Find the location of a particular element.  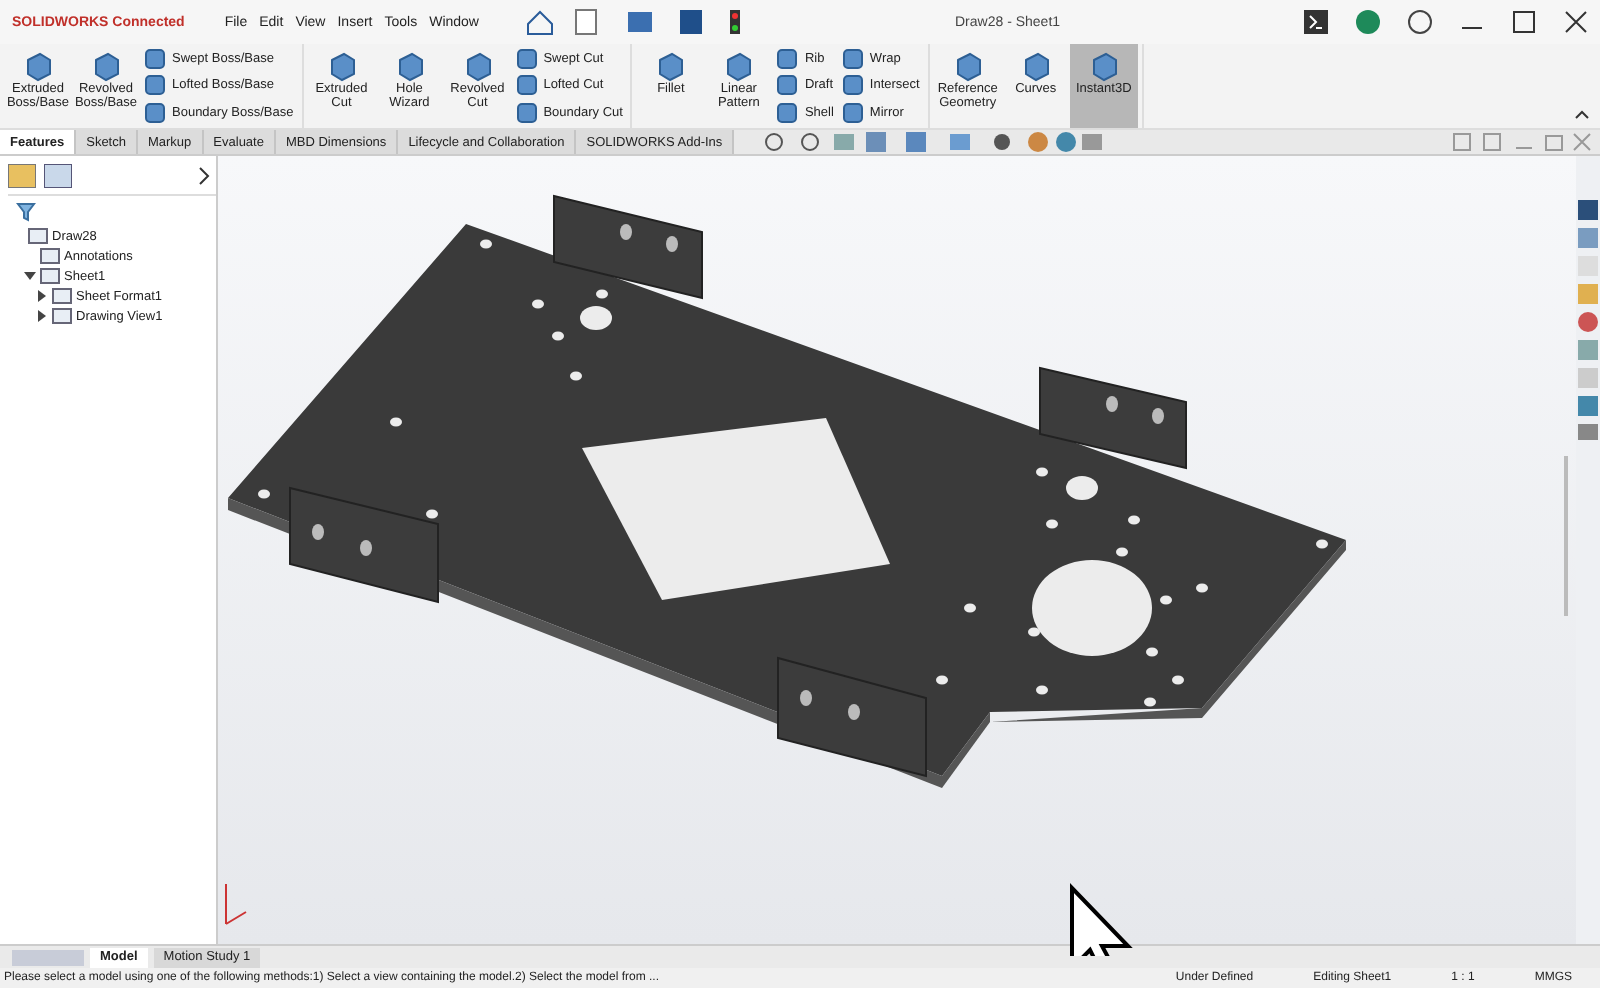

collapse-ribbon-icon is located at coordinates (1582, 114).